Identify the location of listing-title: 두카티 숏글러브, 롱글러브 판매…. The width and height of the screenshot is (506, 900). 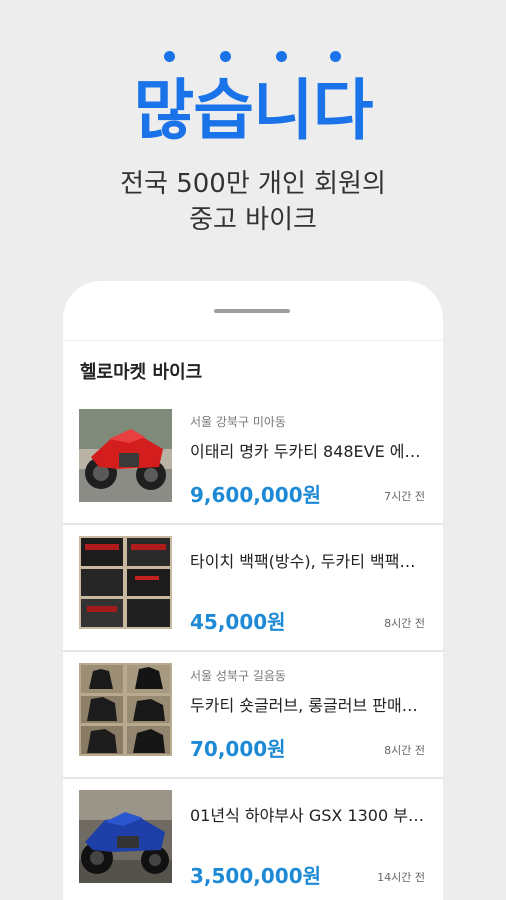
(304, 705).